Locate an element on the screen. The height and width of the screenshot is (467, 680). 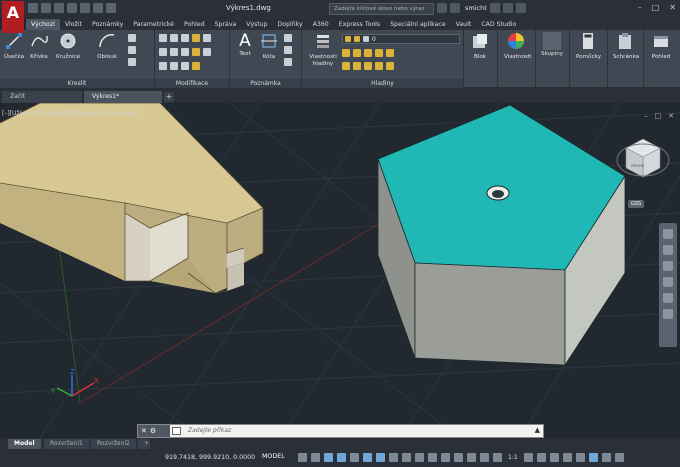
cart-icon is located at coordinates (494, 8).